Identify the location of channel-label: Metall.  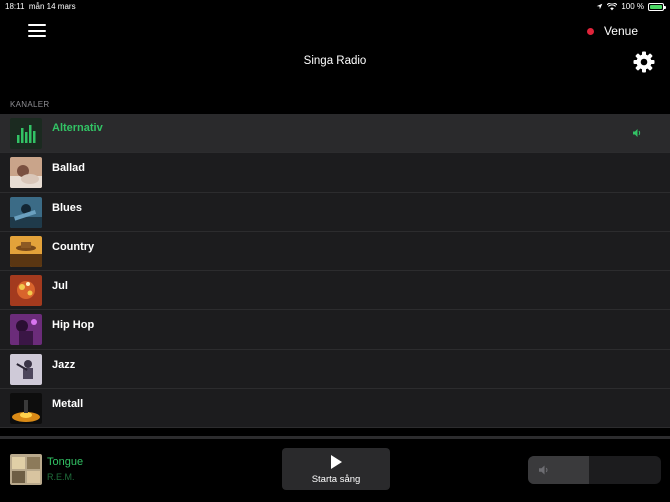
(68, 404).